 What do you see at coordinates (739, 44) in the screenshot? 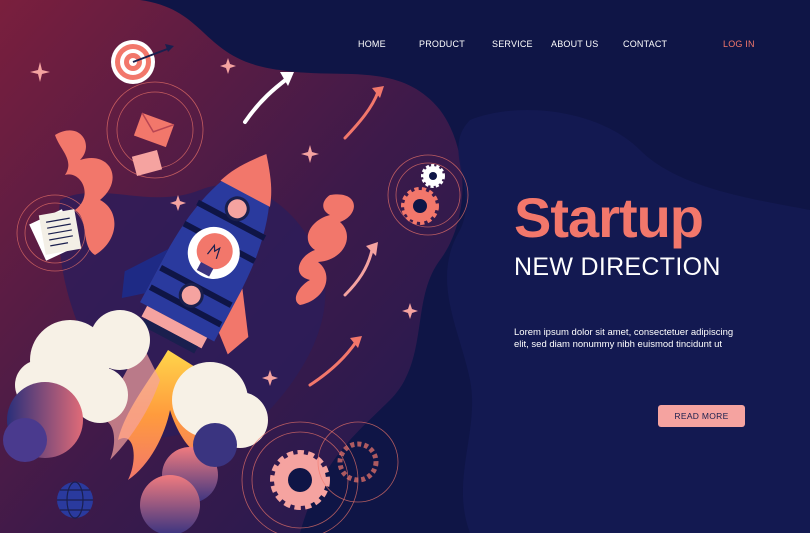
I see `login-link: LOG IN` at bounding box center [739, 44].